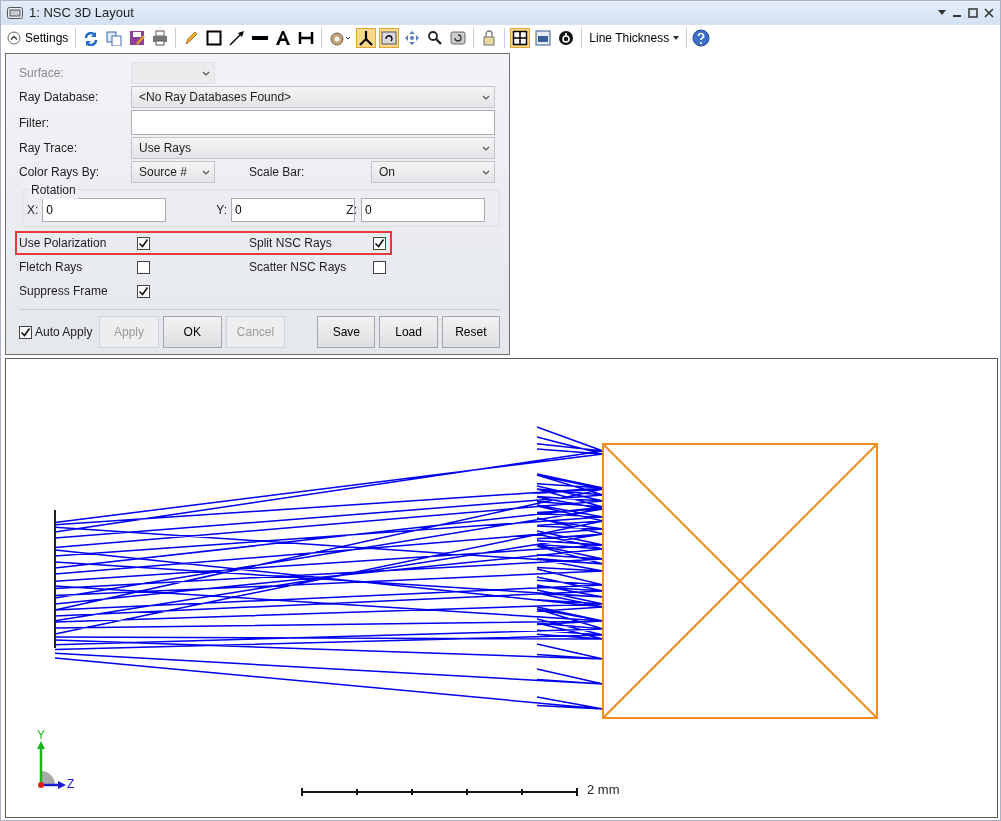 The image size is (1001, 821). I want to click on axis-label: Y:, so click(221, 210).